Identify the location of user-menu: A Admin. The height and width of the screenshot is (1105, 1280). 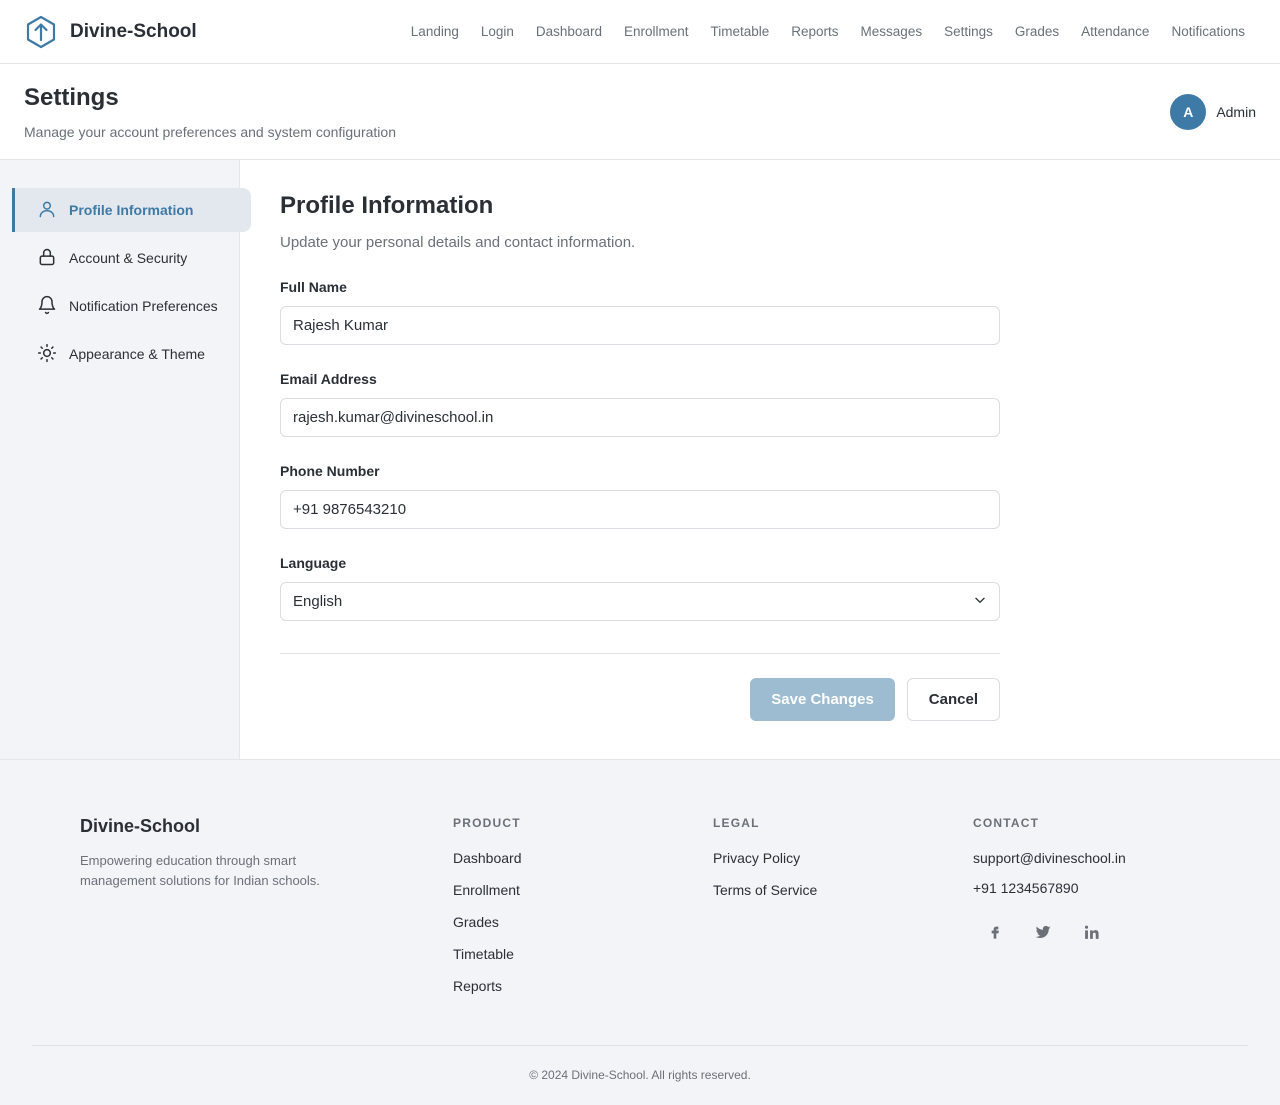
(1213, 112).